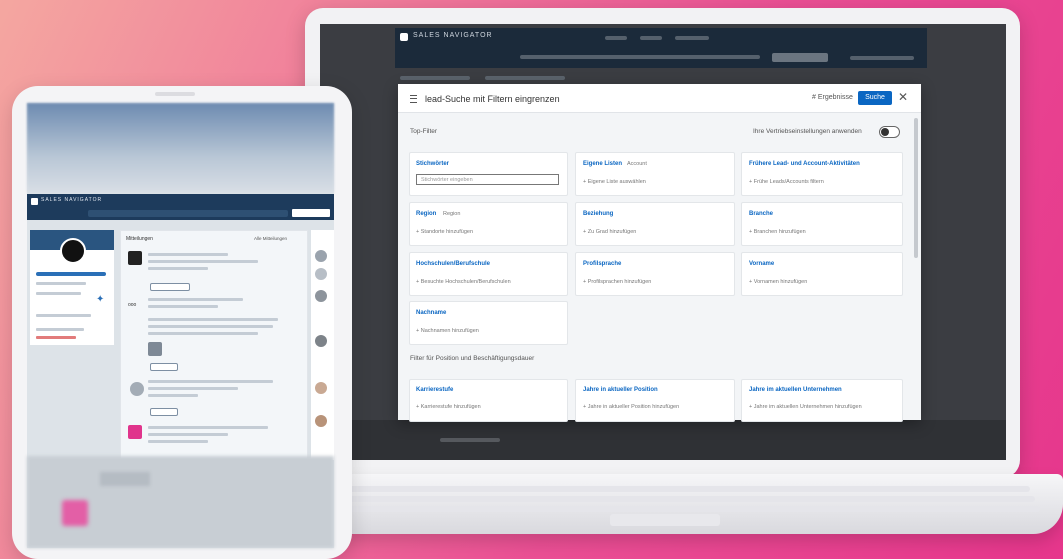 The image size is (1063, 559). I want to click on filter-add-item: + Nachnamen hinzufügen, so click(447, 331).